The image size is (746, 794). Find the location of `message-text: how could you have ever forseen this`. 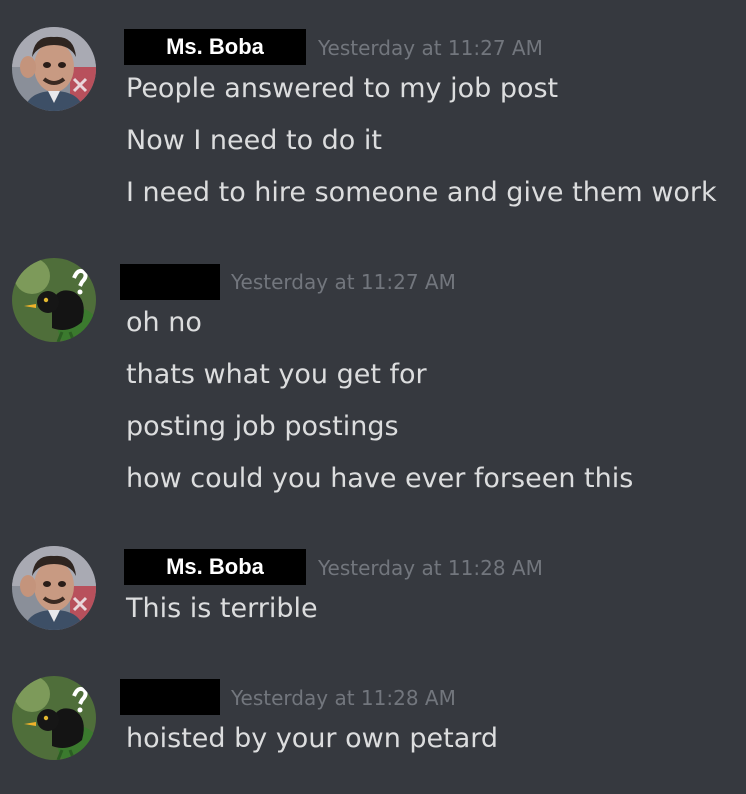

message-text: how could you have ever forseen this is located at coordinates (380, 478).